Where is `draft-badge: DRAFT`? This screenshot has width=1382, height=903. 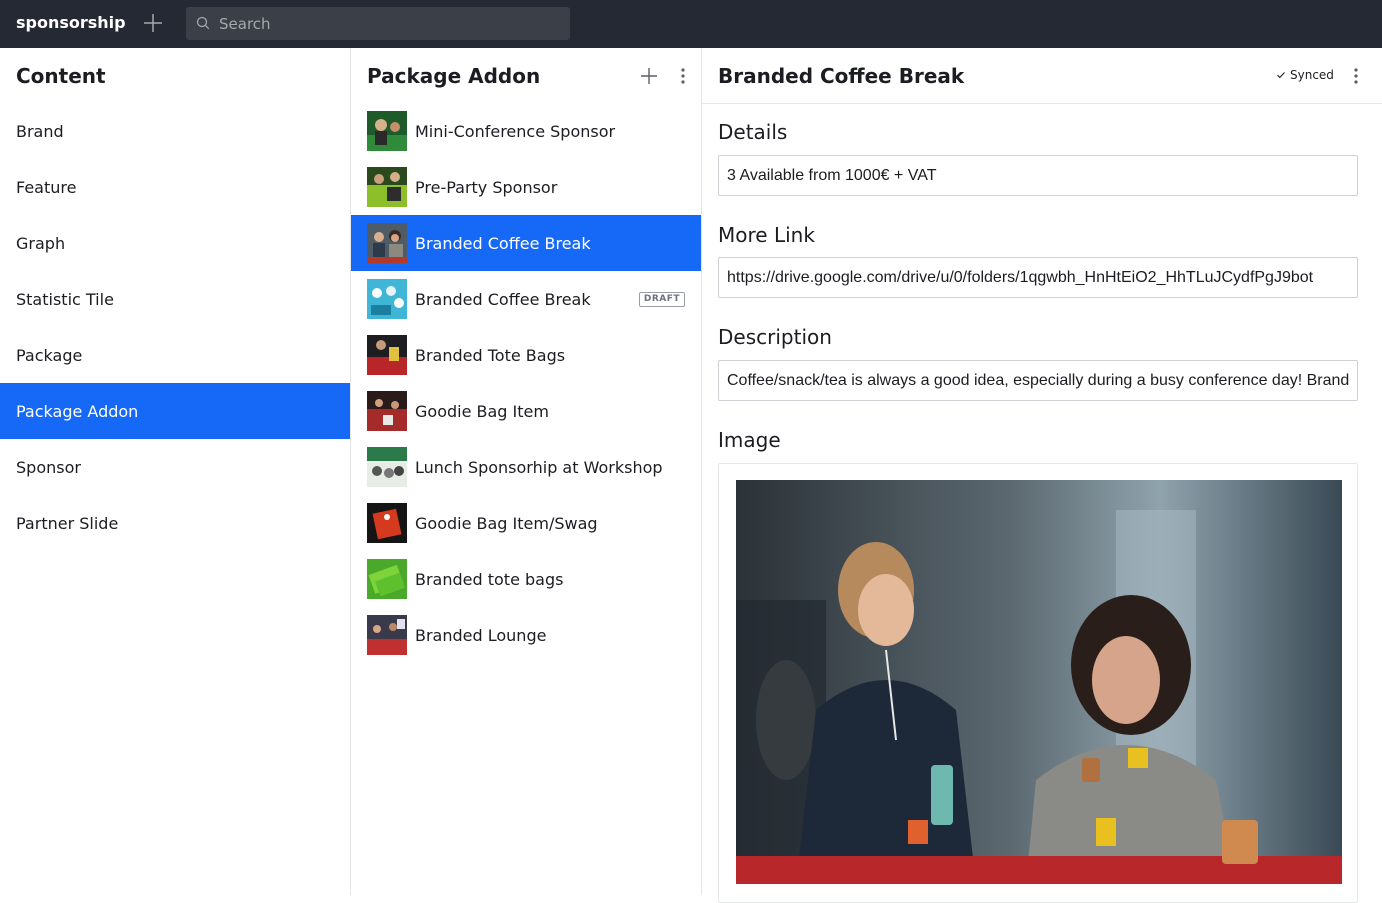
draft-badge: DRAFT is located at coordinates (661, 299).